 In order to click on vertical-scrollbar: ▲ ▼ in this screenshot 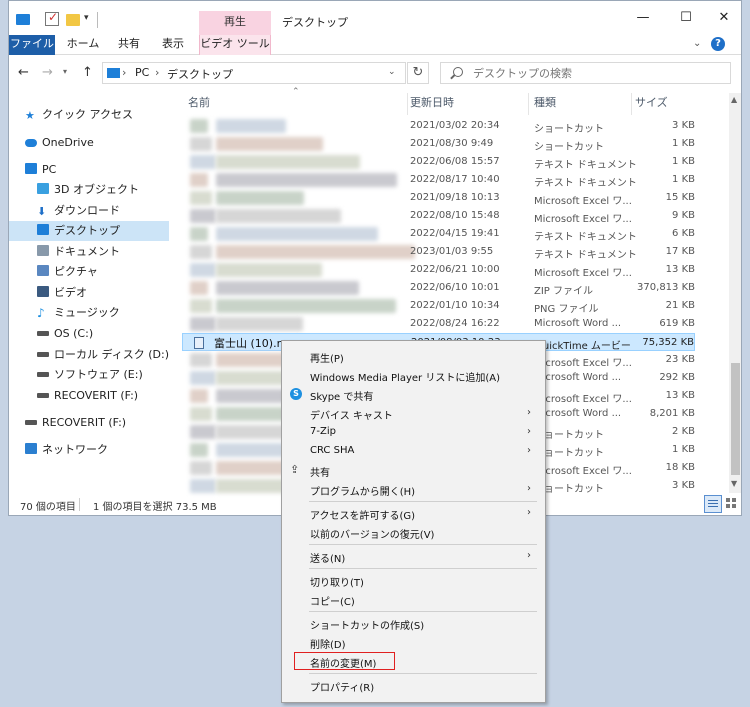, I will do `click(735, 293)`.